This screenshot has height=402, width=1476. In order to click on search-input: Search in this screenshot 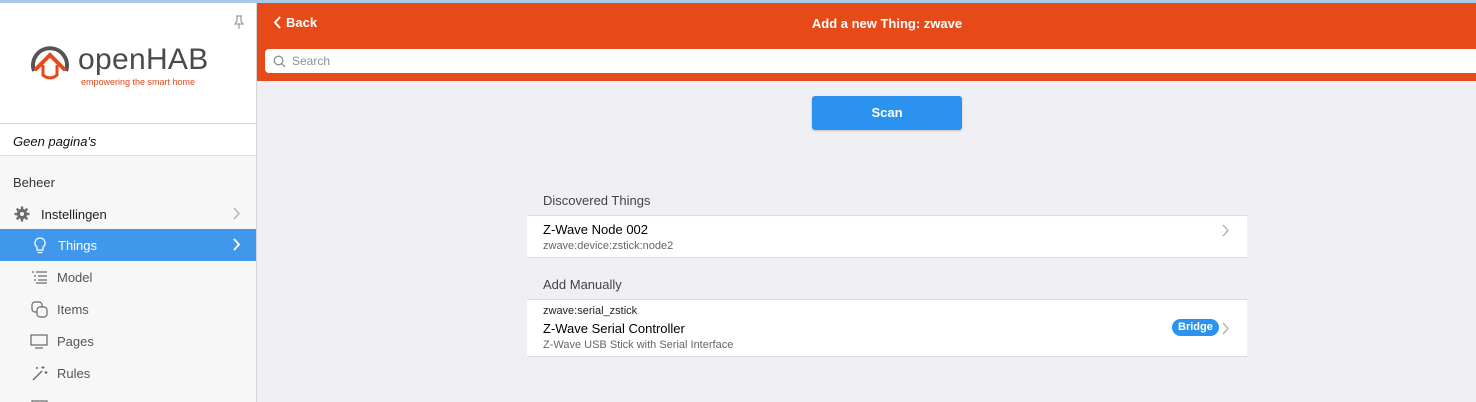, I will do `click(311, 61)`.